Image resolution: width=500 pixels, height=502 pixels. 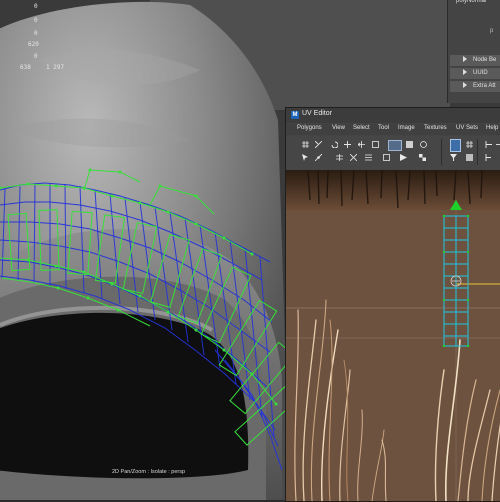 I want to click on hud-stat: 638, so click(x=25, y=67).